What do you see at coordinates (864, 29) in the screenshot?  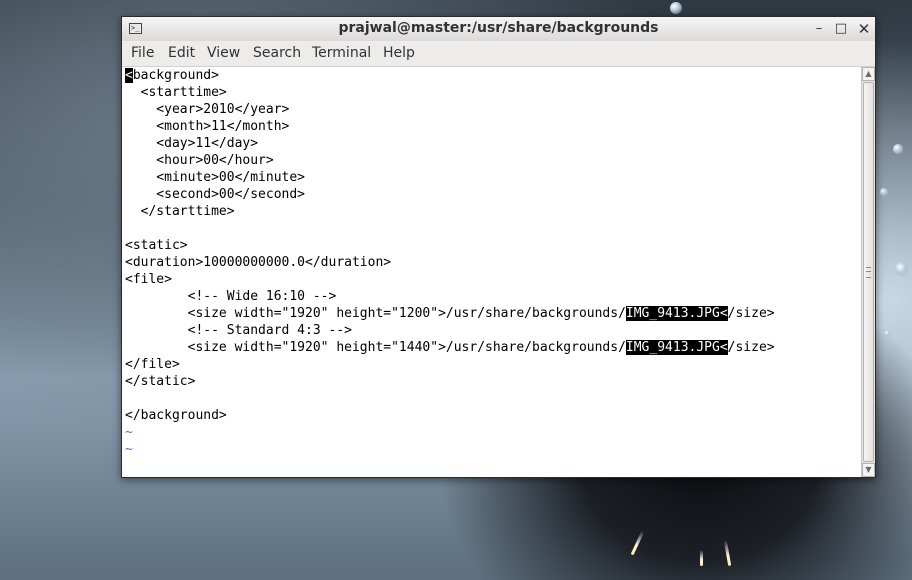 I see `close-icon: ✕` at bounding box center [864, 29].